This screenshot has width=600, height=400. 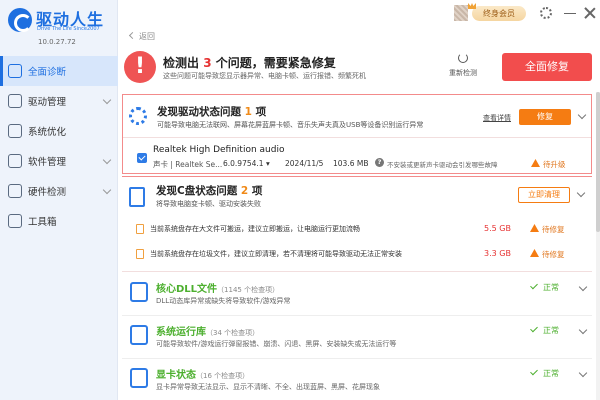 What do you see at coordinates (139, 335) in the screenshot?
I see `runtime-icon` at bounding box center [139, 335].